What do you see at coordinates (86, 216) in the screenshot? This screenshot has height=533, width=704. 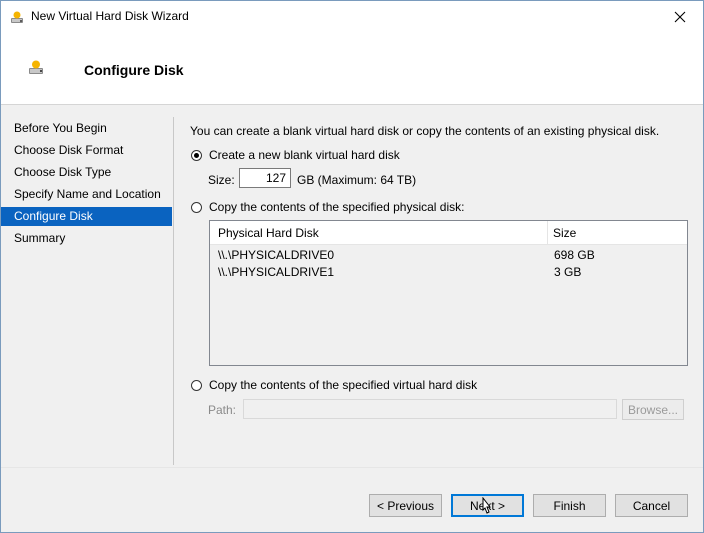 I see `nav-item-configure-disk: Configure Disk` at bounding box center [86, 216].